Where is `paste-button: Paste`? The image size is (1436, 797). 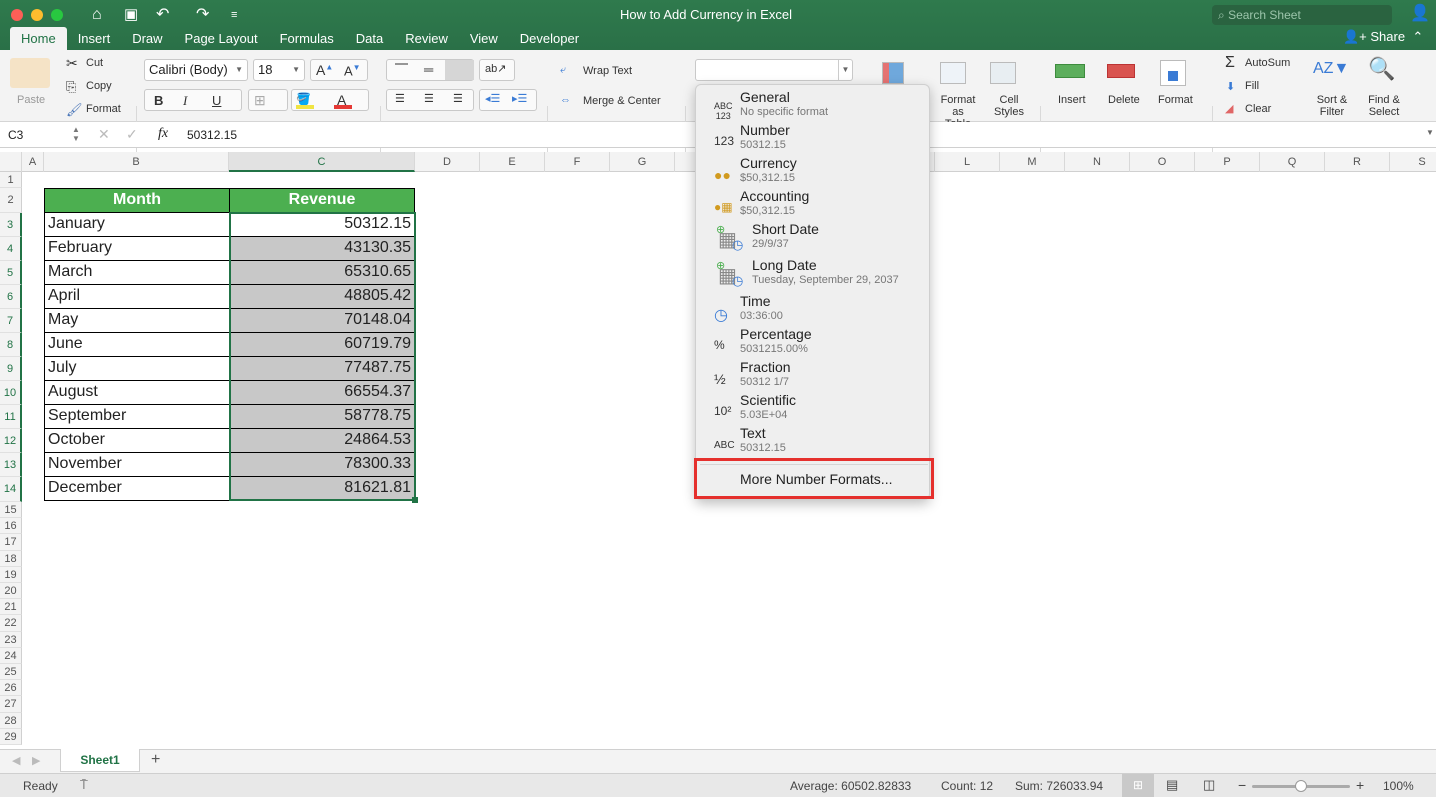
paste-button: Paste is located at coordinates (31, 100).